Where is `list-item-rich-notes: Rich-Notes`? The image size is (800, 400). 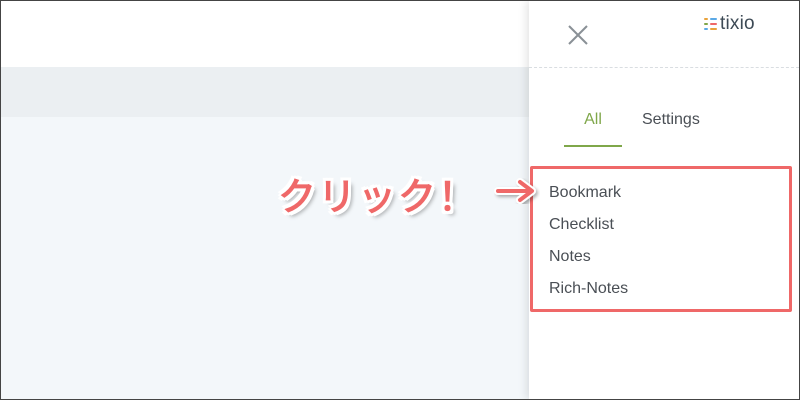
list-item-rich-notes: Rich-Notes is located at coordinates (588, 292).